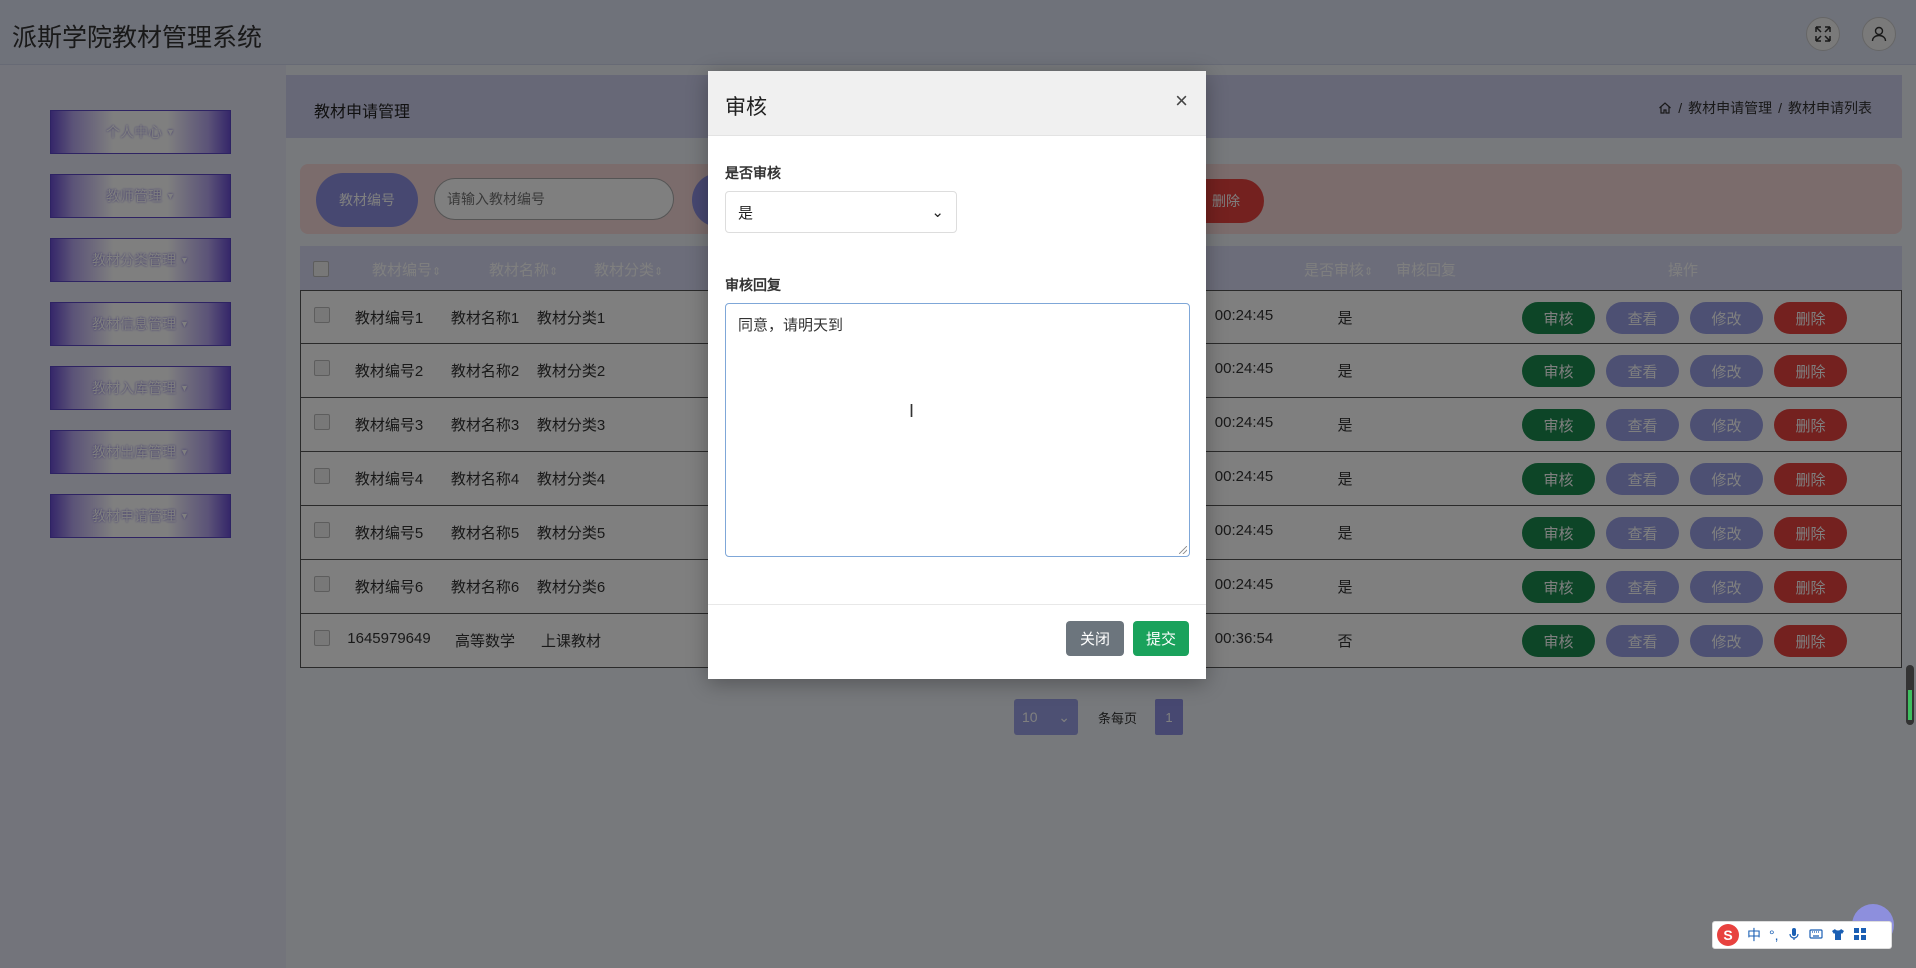 This screenshot has width=1916, height=968. What do you see at coordinates (1910, 705) in the screenshot?
I see `scroll-indicator` at bounding box center [1910, 705].